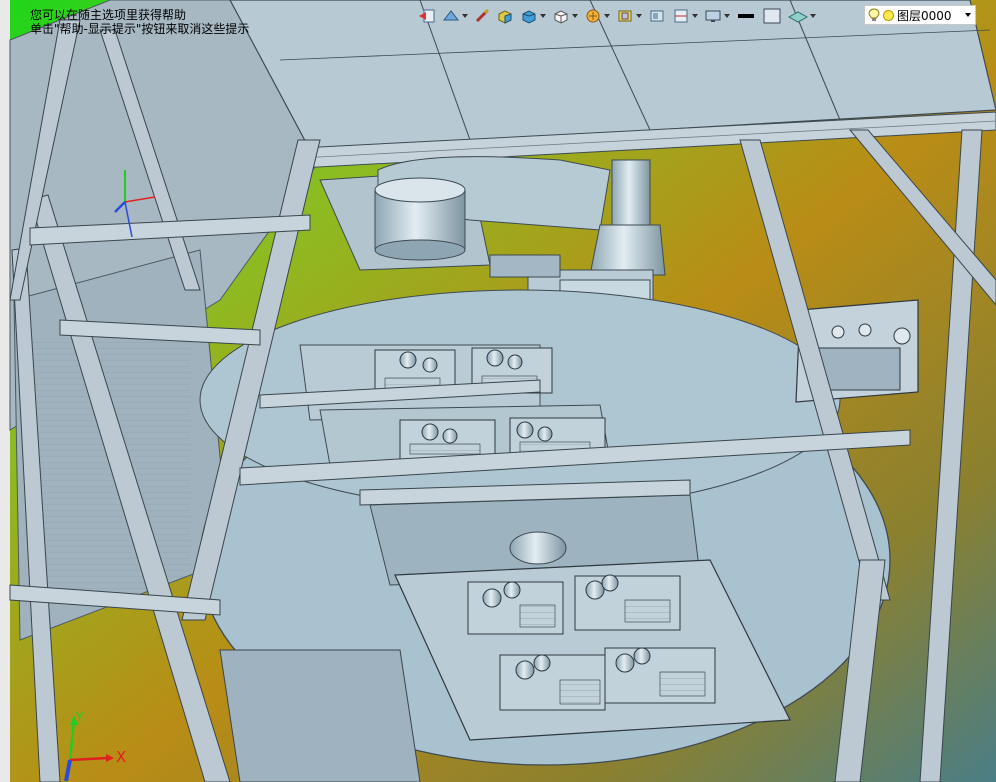 The image size is (996, 782). I want to click on fill-color-icon, so click(772, 16).